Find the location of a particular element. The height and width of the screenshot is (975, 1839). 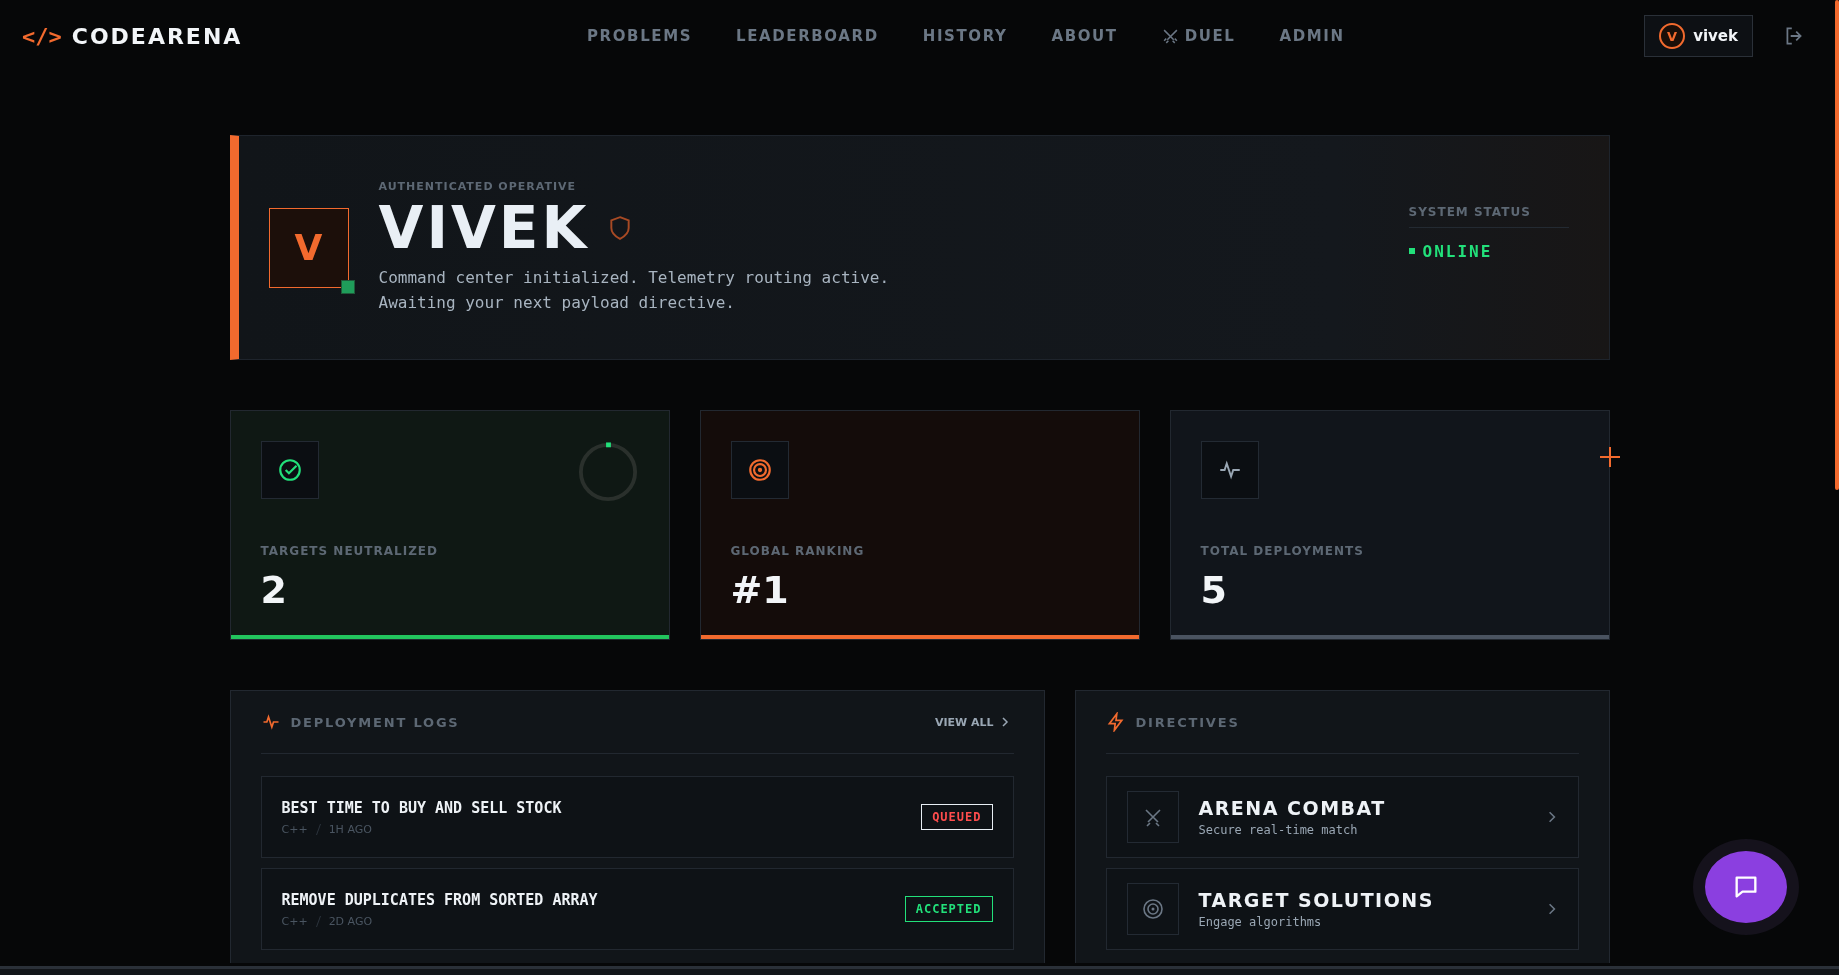

brand-name: CODEARENA is located at coordinates (157, 36).